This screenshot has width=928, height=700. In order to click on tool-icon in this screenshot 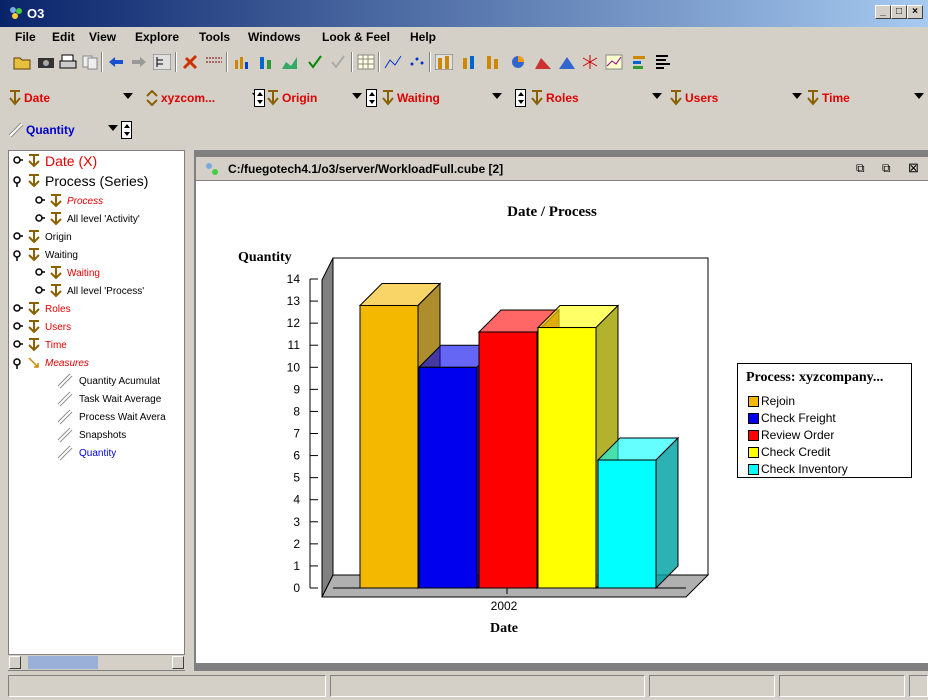, I will do `click(191, 62)`.